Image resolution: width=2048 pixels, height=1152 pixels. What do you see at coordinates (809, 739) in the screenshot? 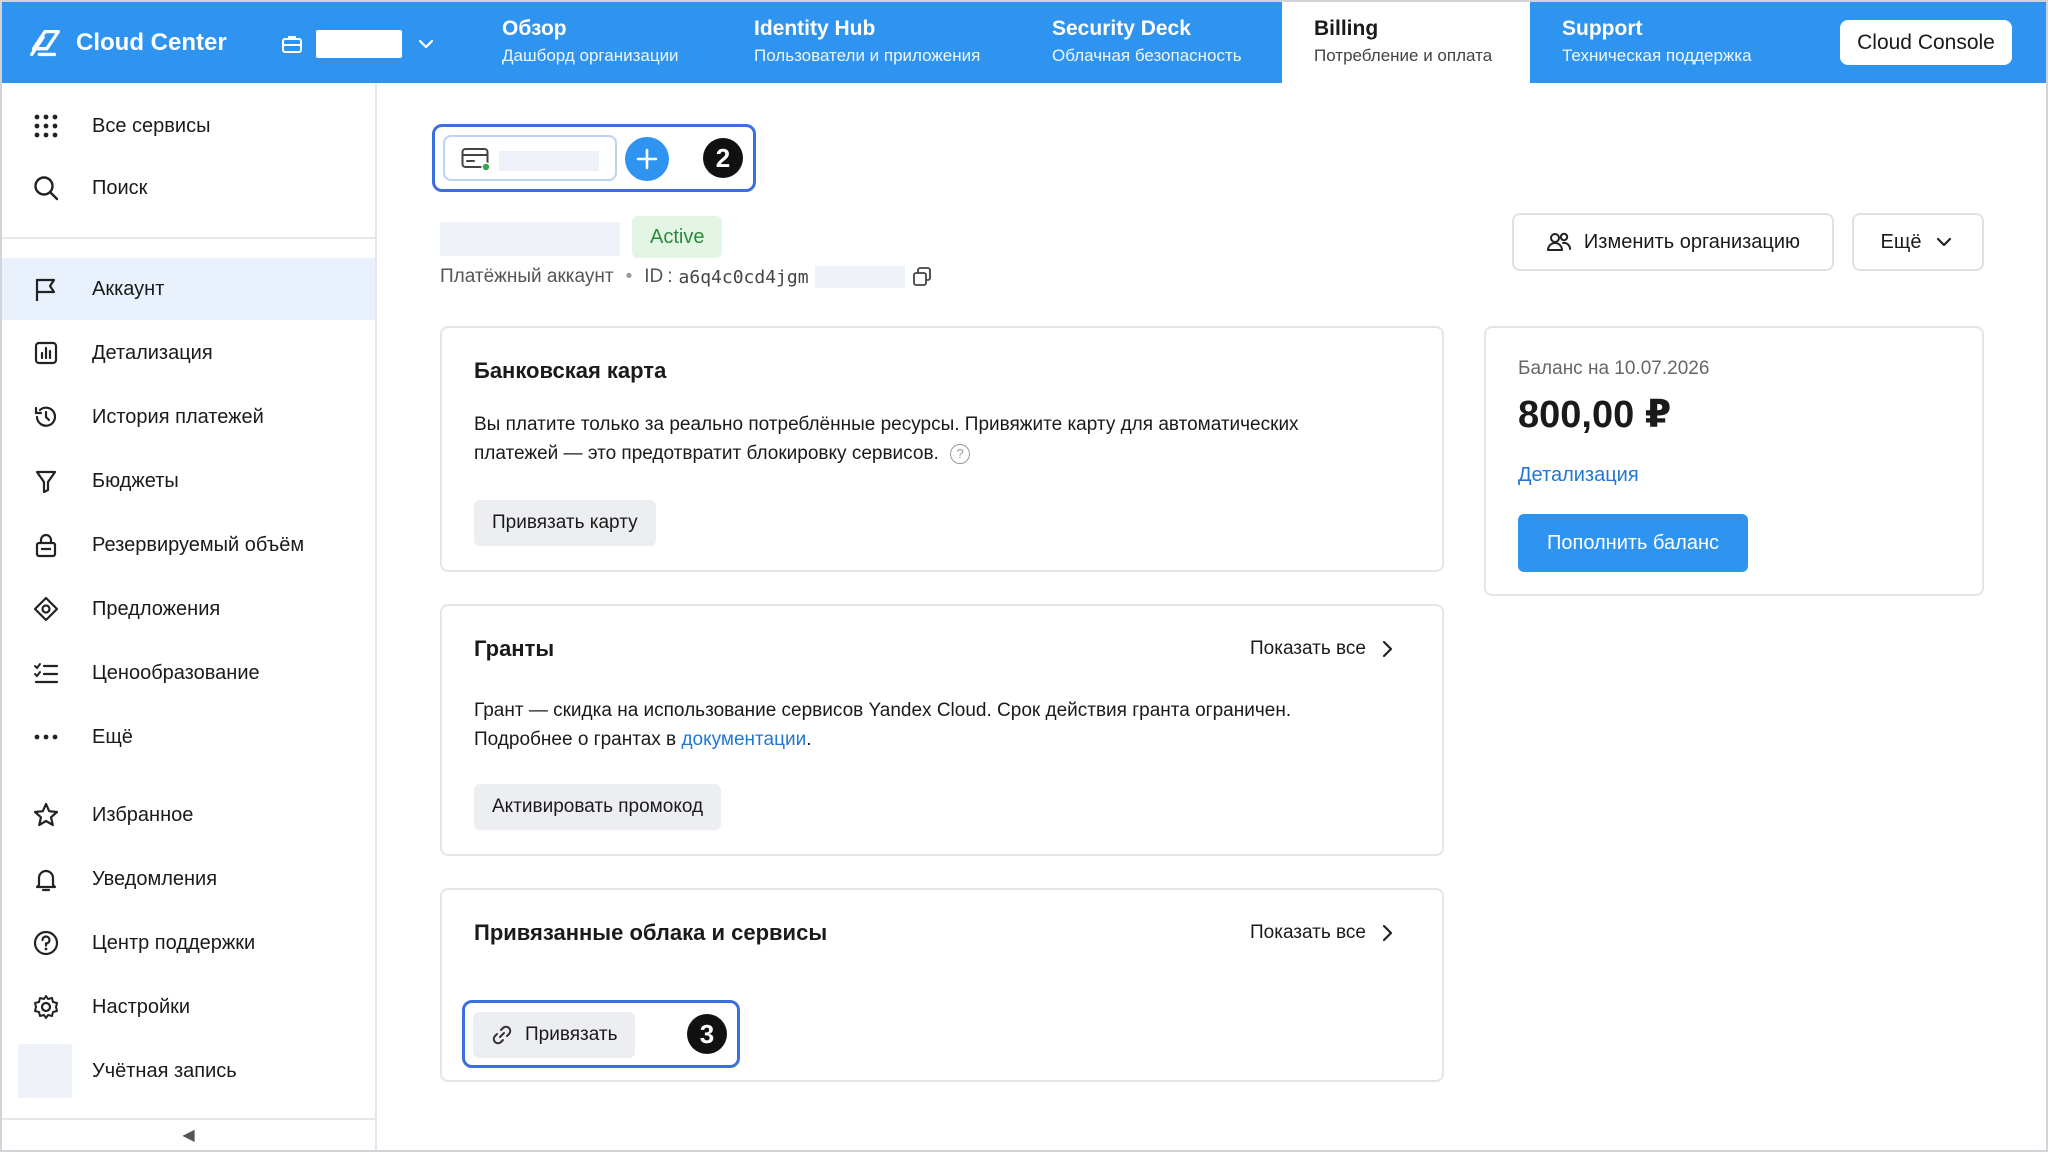
I see `description-text: .` at bounding box center [809, 739].